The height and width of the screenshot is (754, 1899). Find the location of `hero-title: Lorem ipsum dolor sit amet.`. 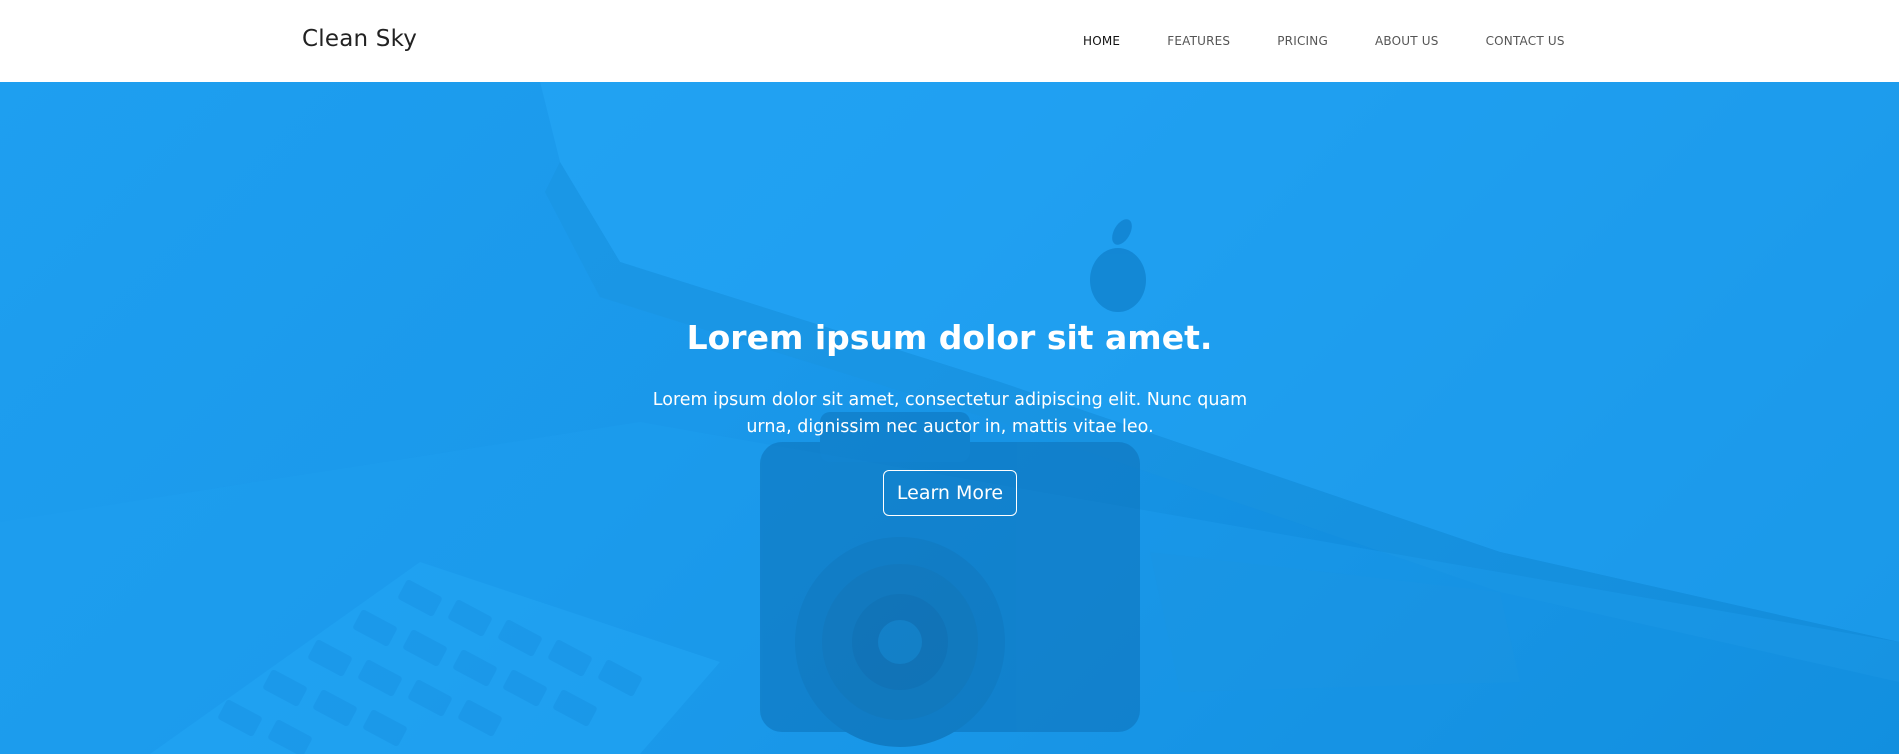

hero-title: Lorem ipsum dolor sit amet. is located at coordinates (949, 337).